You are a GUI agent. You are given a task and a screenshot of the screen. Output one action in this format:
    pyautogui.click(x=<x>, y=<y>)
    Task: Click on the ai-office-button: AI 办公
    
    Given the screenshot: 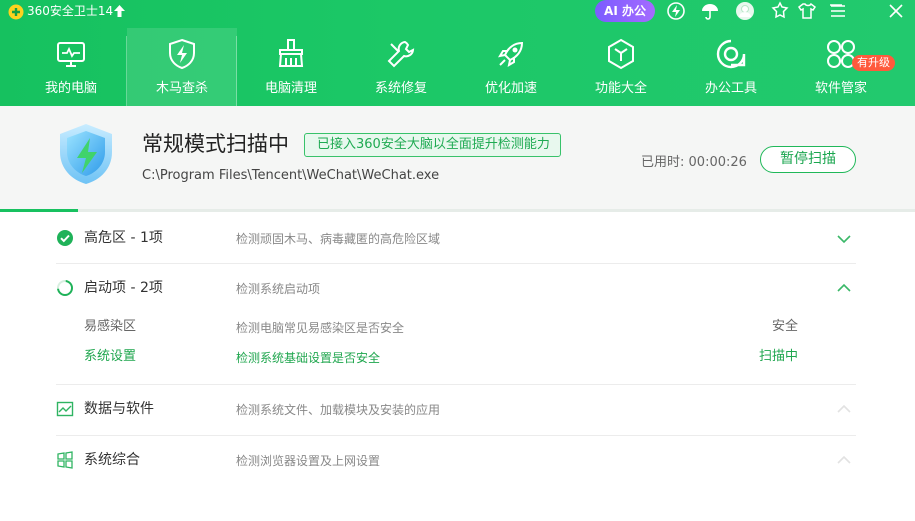 What is the action you would take?
    pyautogui.click(x=625, y=11)
    